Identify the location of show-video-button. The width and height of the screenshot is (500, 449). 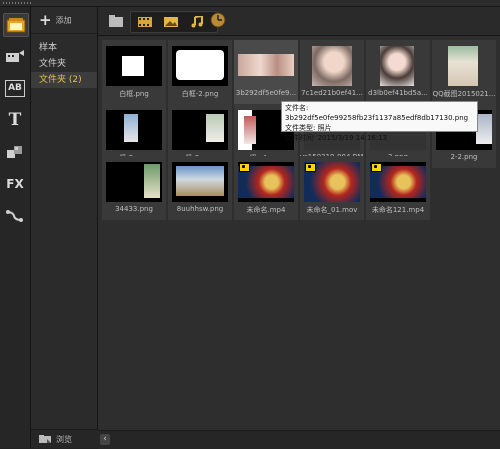
(145, 22).